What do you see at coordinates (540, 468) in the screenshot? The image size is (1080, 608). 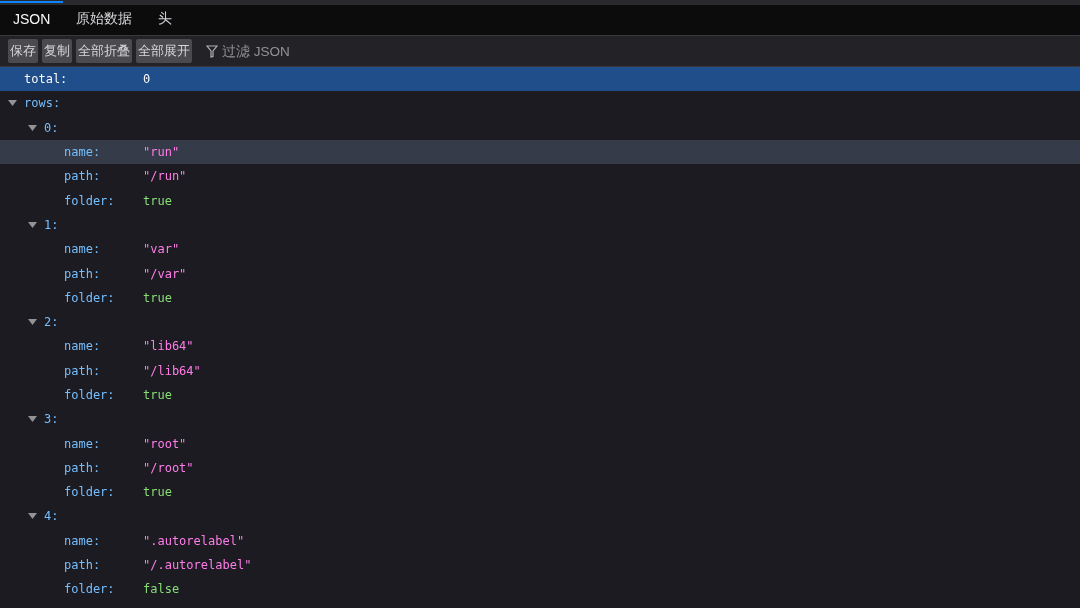 I see `tree-row: path: "/root"` at bounding box center [540, 468].